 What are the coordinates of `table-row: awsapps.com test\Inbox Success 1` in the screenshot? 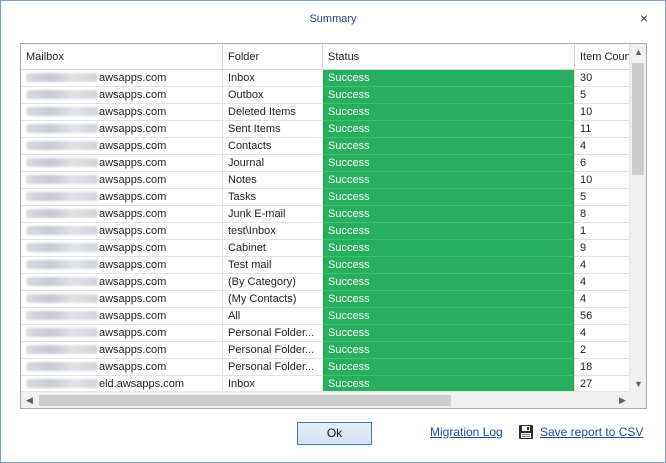 It's located at (326, 231).